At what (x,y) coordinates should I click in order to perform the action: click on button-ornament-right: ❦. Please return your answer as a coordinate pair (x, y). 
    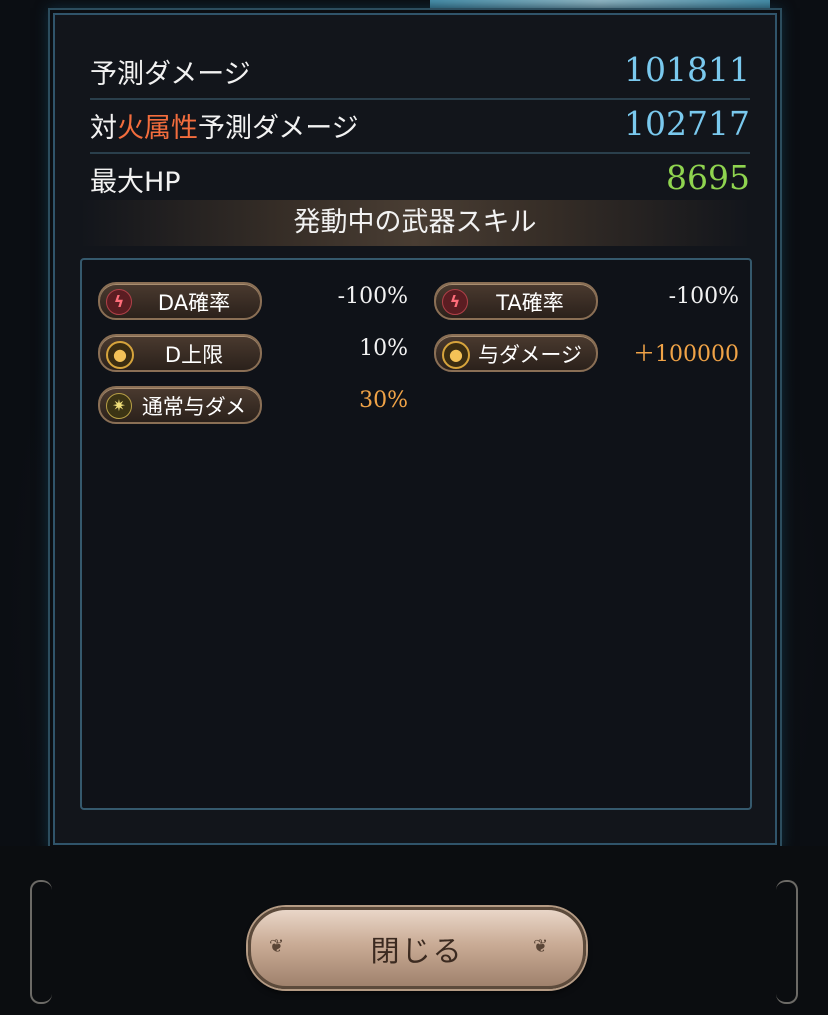
    Looking at the image, I should click on (541, 946).